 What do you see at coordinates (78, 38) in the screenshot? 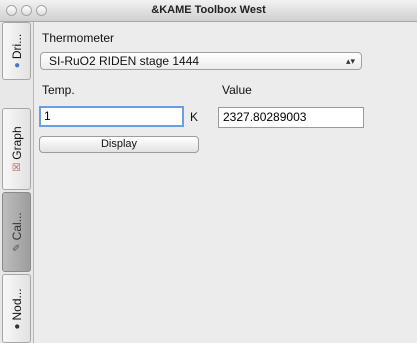
I see `thermometer-label: Thermometer` at bounding box center [78, 38].